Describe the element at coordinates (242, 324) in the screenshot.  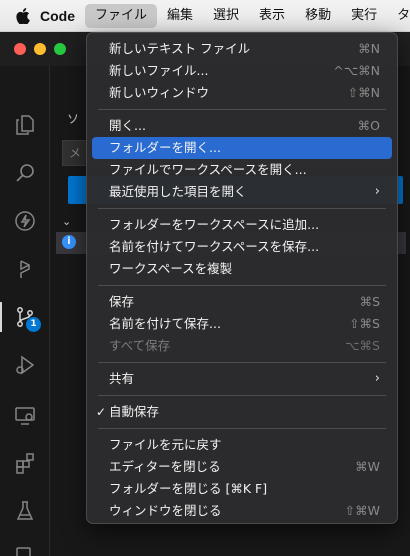
I see `menu-item-save-as: 名前を付けて保存... ⇧⌘S` at that location.